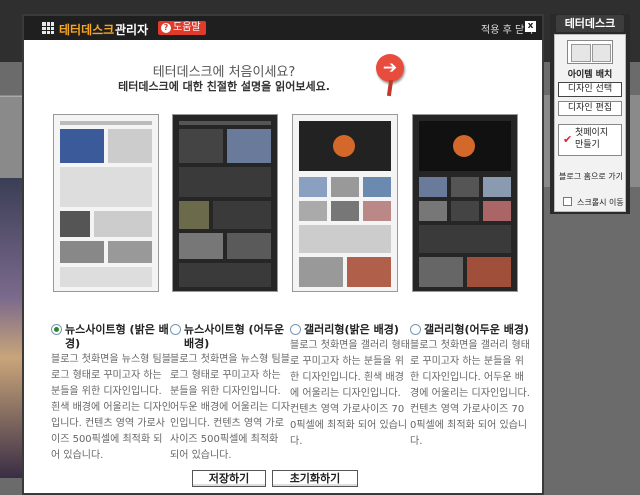 Image resolution: width=640 pixels, height=495 pixels. I want to click on thumbnail-gallery-light, so click(345, 203).